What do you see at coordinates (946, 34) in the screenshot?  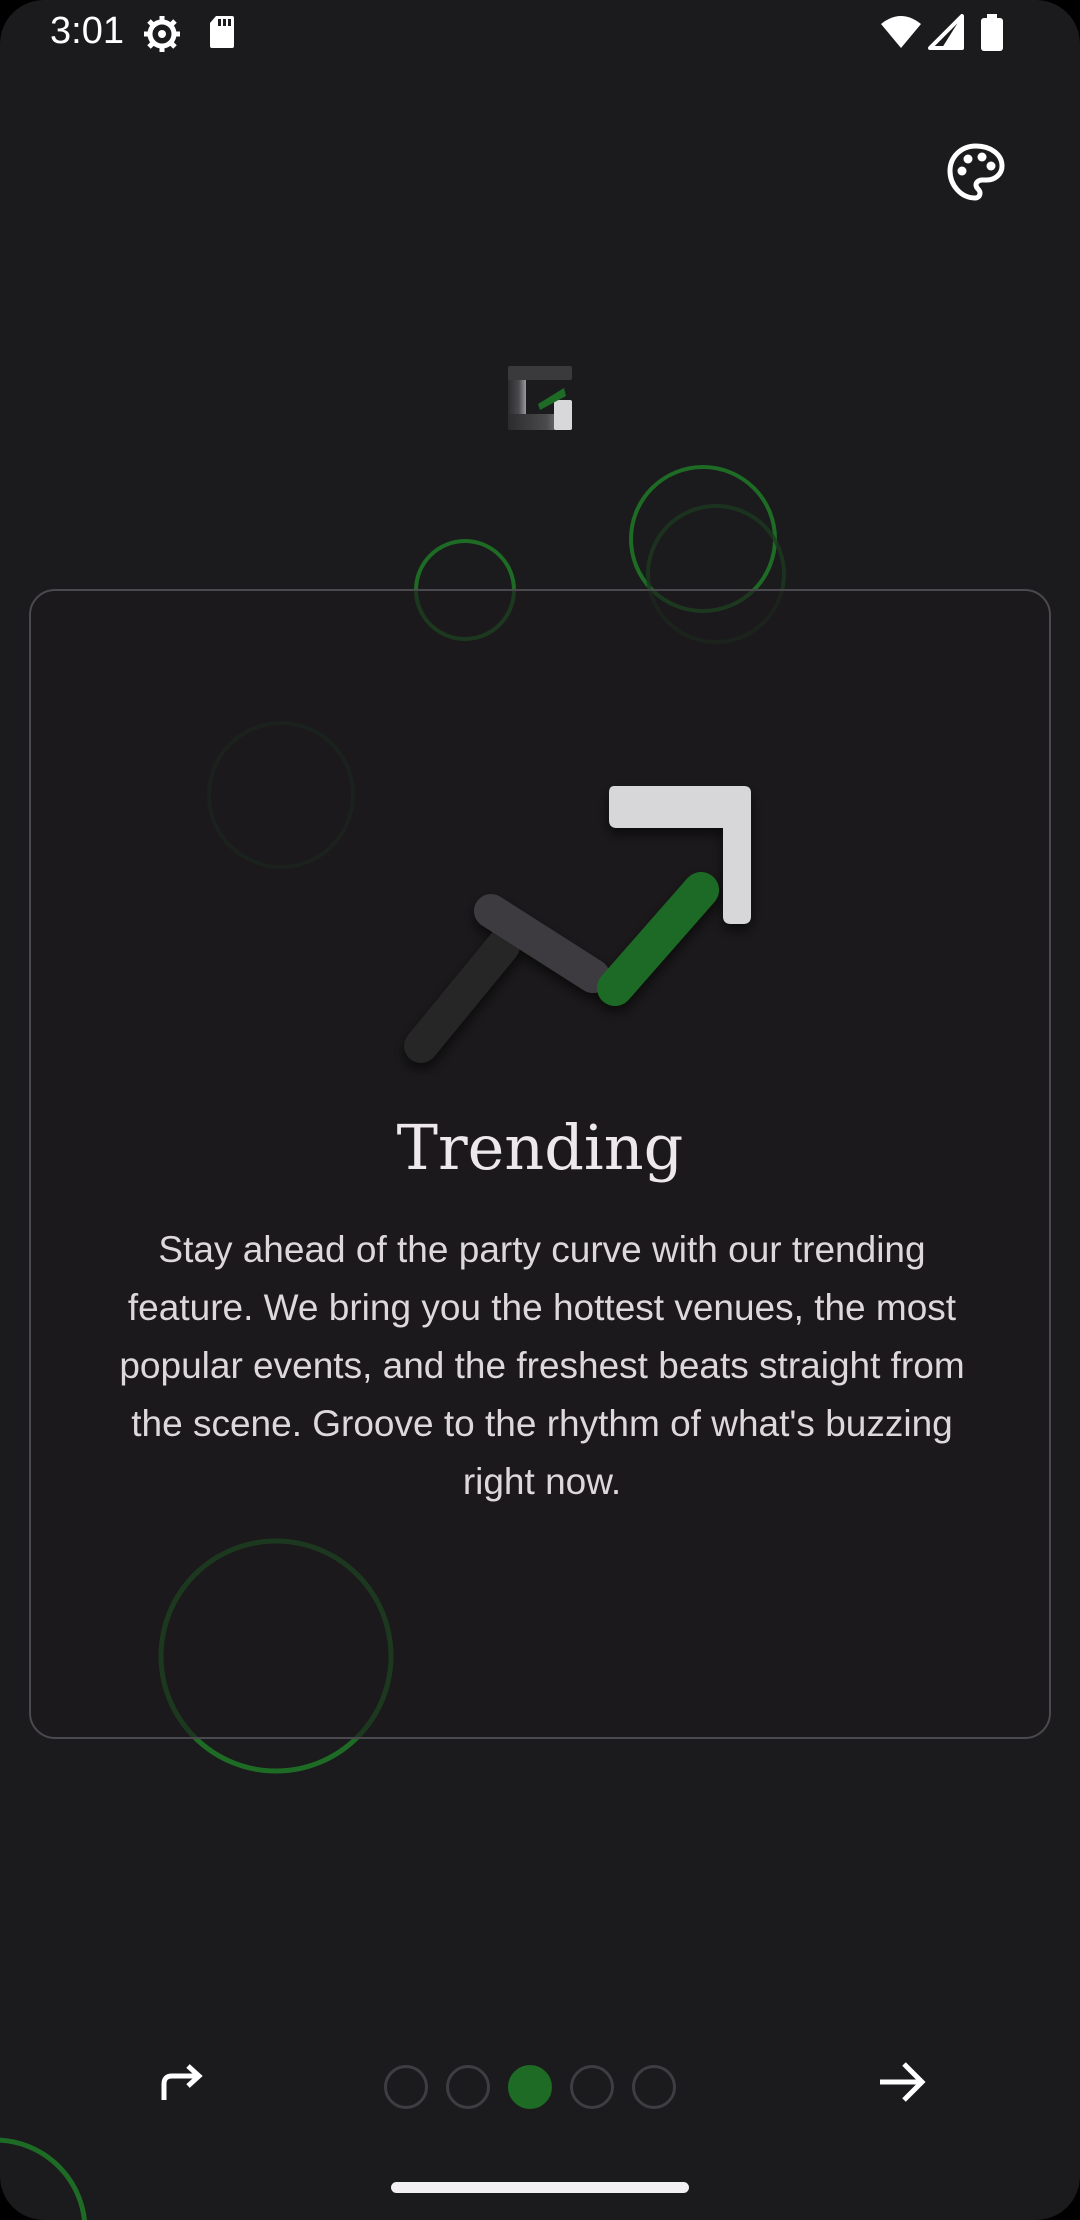 I see `signal-icon` at bounding box center [946, 34].